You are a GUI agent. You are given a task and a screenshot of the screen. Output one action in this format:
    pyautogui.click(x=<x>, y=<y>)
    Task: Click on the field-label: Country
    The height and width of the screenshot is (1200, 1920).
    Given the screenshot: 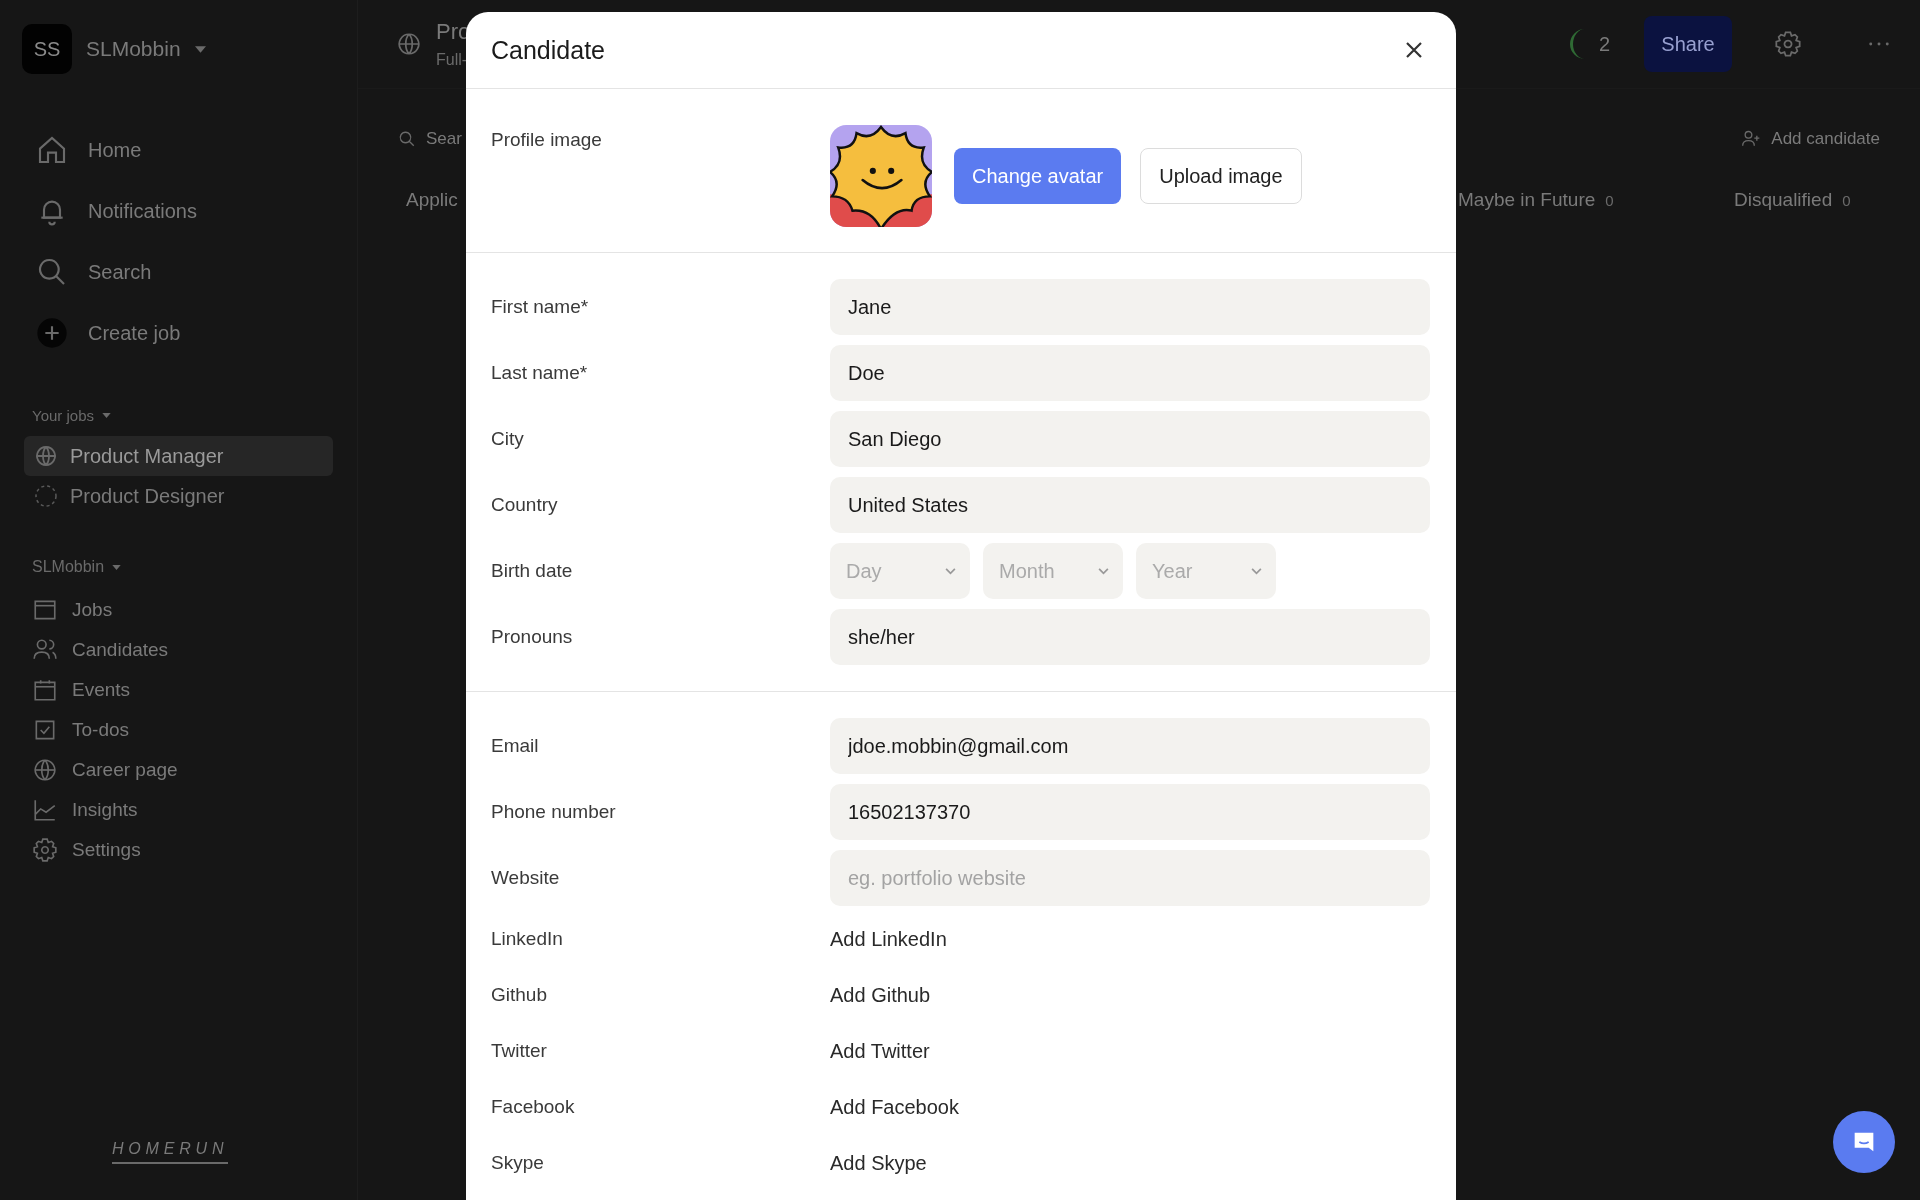 What is the action you would take?
    pyautogui.click(x=525, y=505)
    